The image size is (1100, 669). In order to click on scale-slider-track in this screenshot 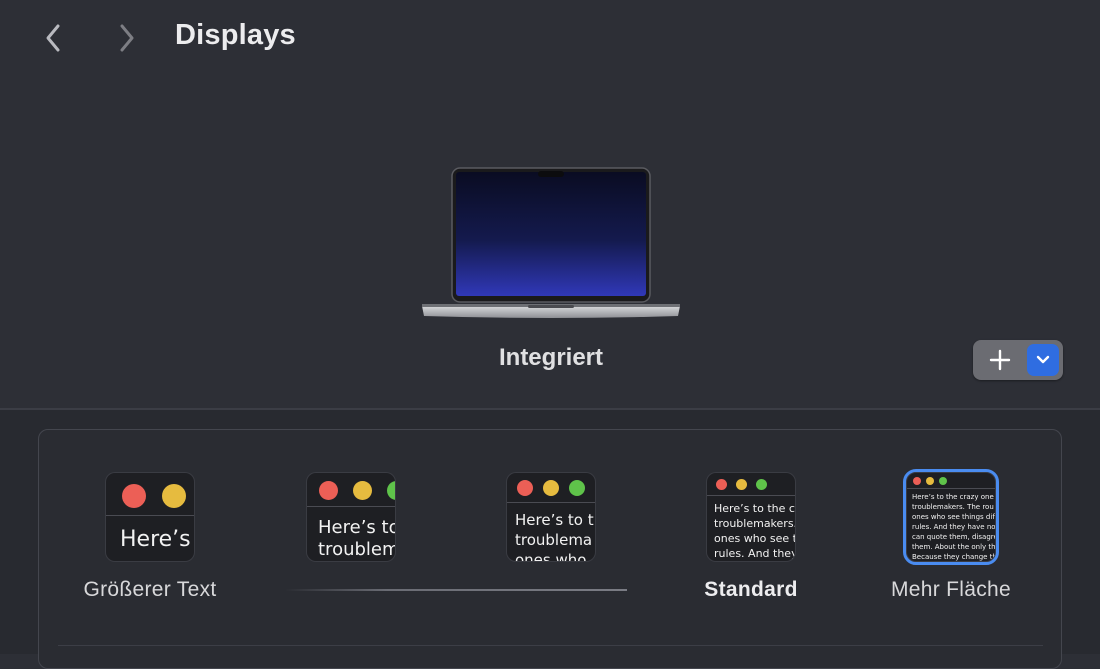, I will do `click(456, 590)`.